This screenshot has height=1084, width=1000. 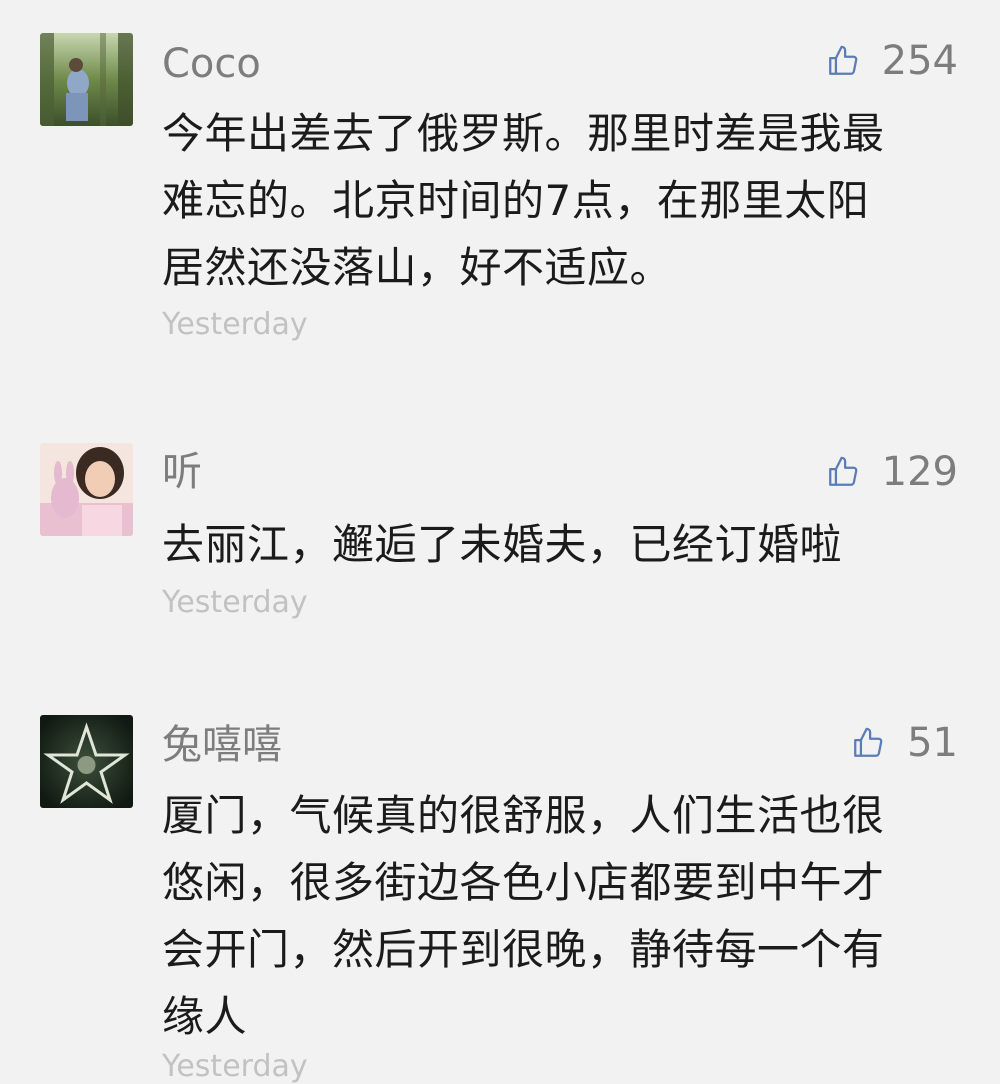 What do you see at coordinates (523, 133) in the screenshot?
I see `comment-line: 今年出差去了俄罗斯。那里时差是我最` at bounding box center [523, 133].